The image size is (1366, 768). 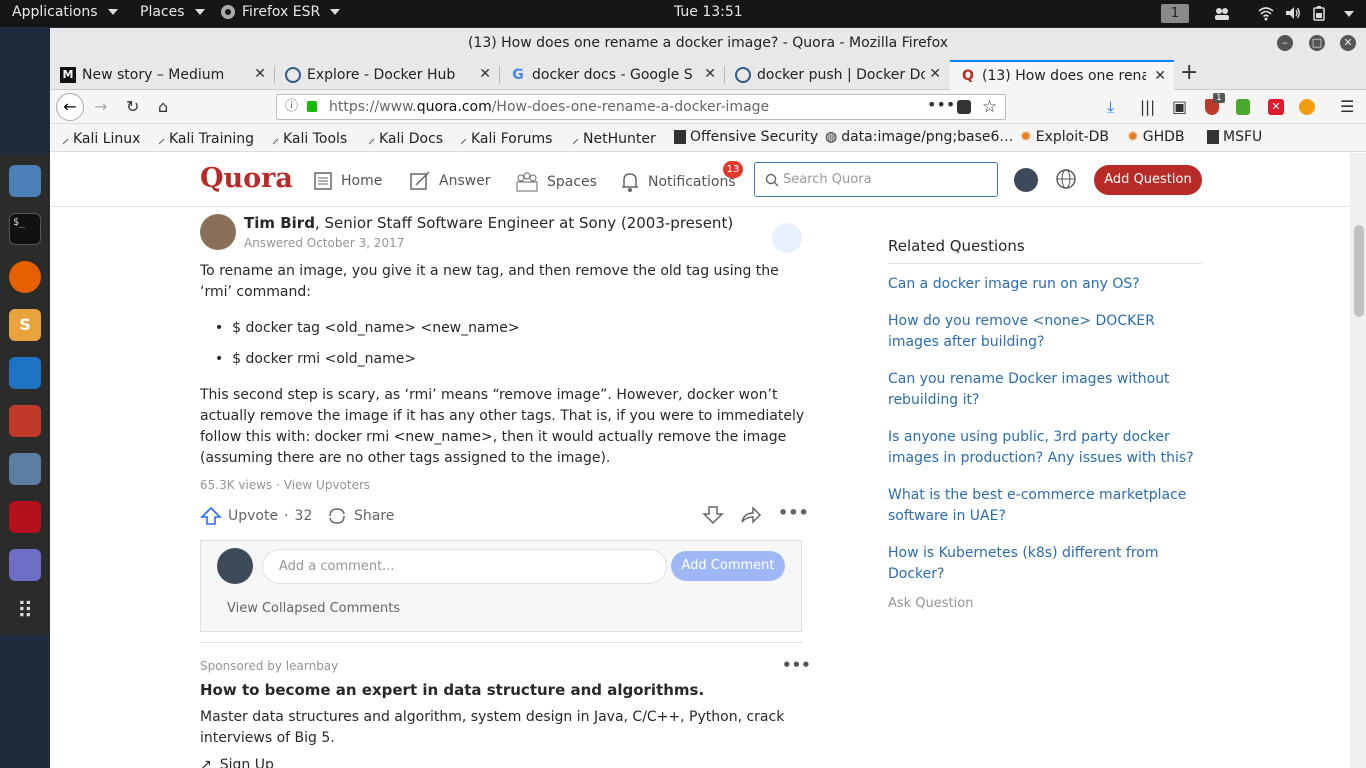 What do you see at coordinates (25, 613) in the screenshot?
I see `show-apps-icon: ⠿` at bounding box center [25, 613].